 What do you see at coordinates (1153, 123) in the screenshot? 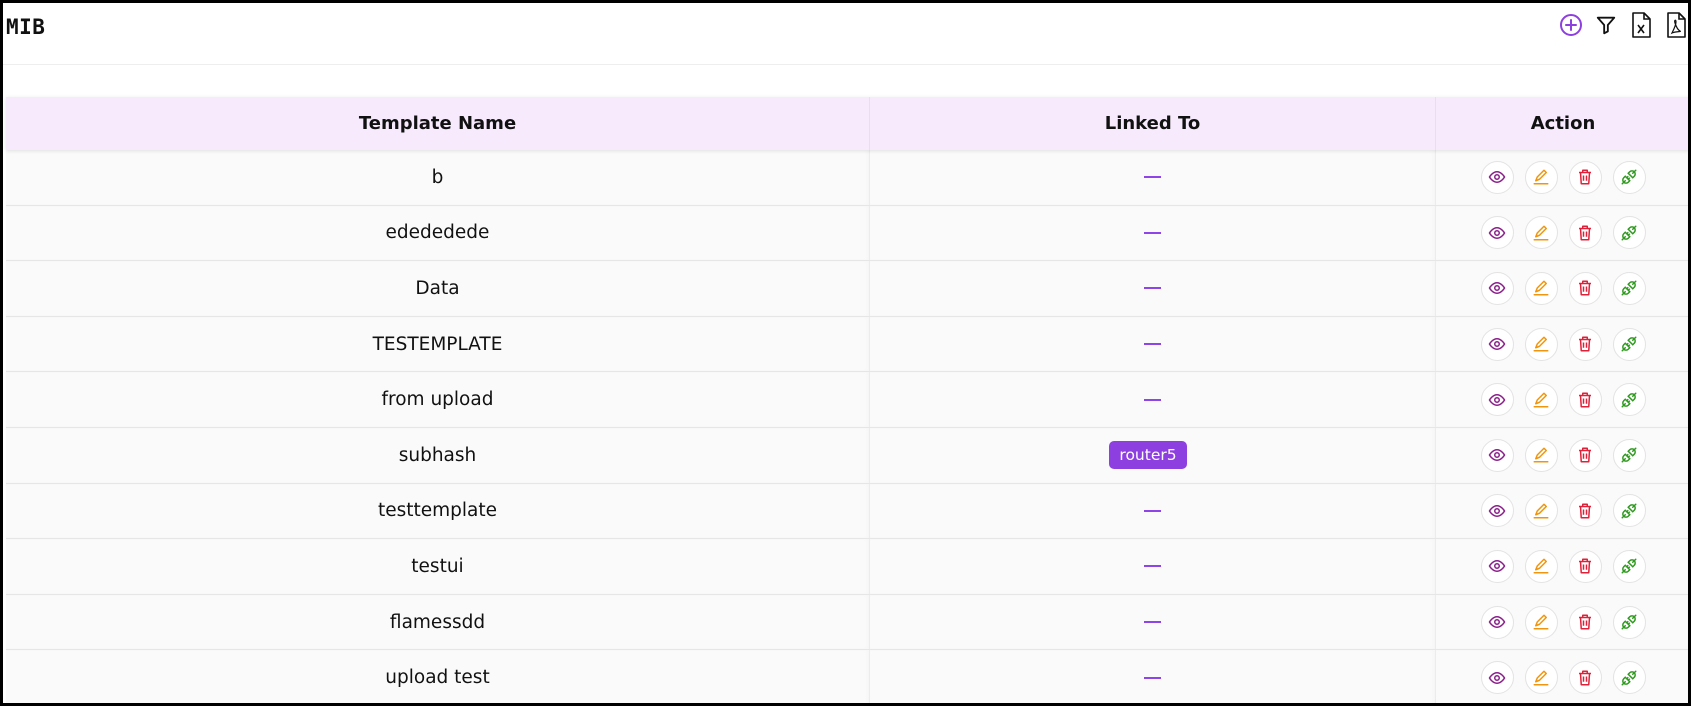
I see `header-linked-to: Linked To` at bounding box center [1153, 123].